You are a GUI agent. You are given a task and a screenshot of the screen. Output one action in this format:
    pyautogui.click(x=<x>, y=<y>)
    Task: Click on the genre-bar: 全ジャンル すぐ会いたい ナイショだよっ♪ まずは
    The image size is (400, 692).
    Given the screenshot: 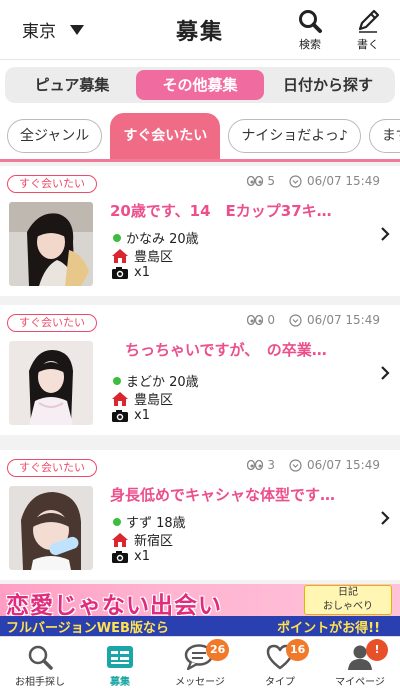 What is the action you would take?
    pyautogui.click(x=200, y=136)
    